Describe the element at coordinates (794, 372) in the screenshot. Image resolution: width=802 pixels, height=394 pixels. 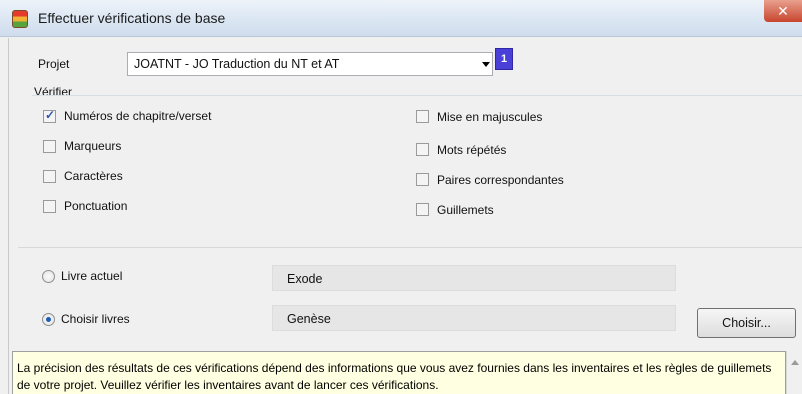
I see `info-scrollbar` at that location.